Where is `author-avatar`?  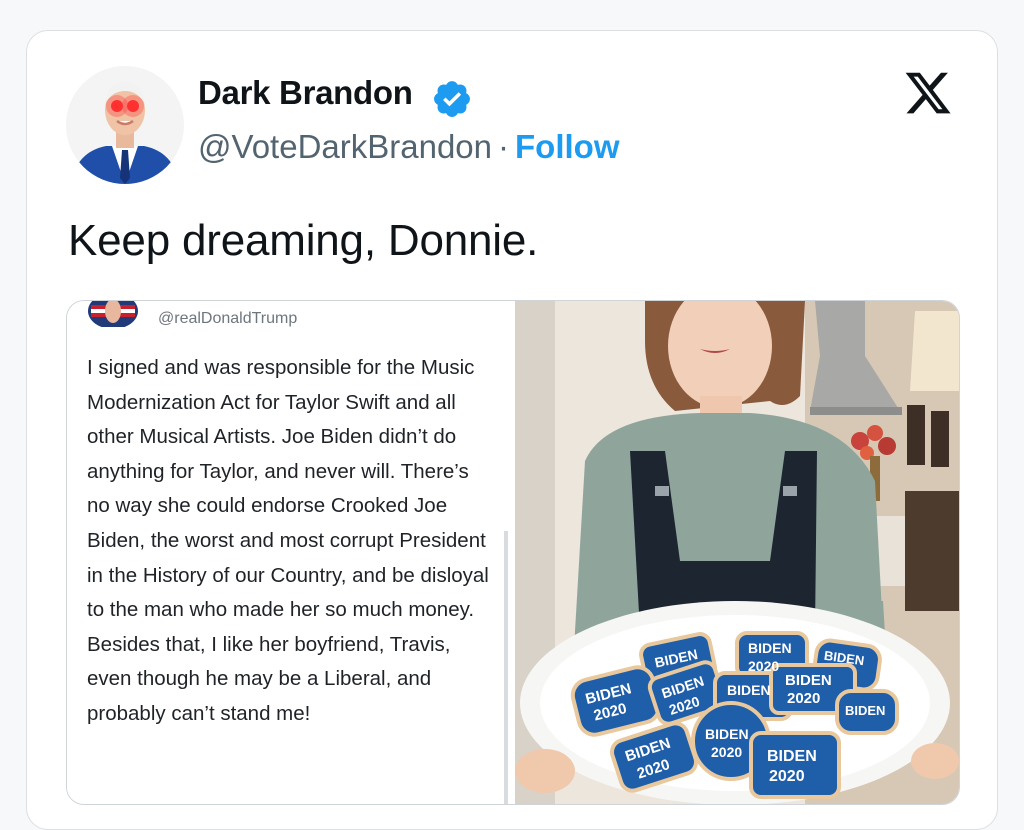 author-avatar is located at coordinates (125, 125).